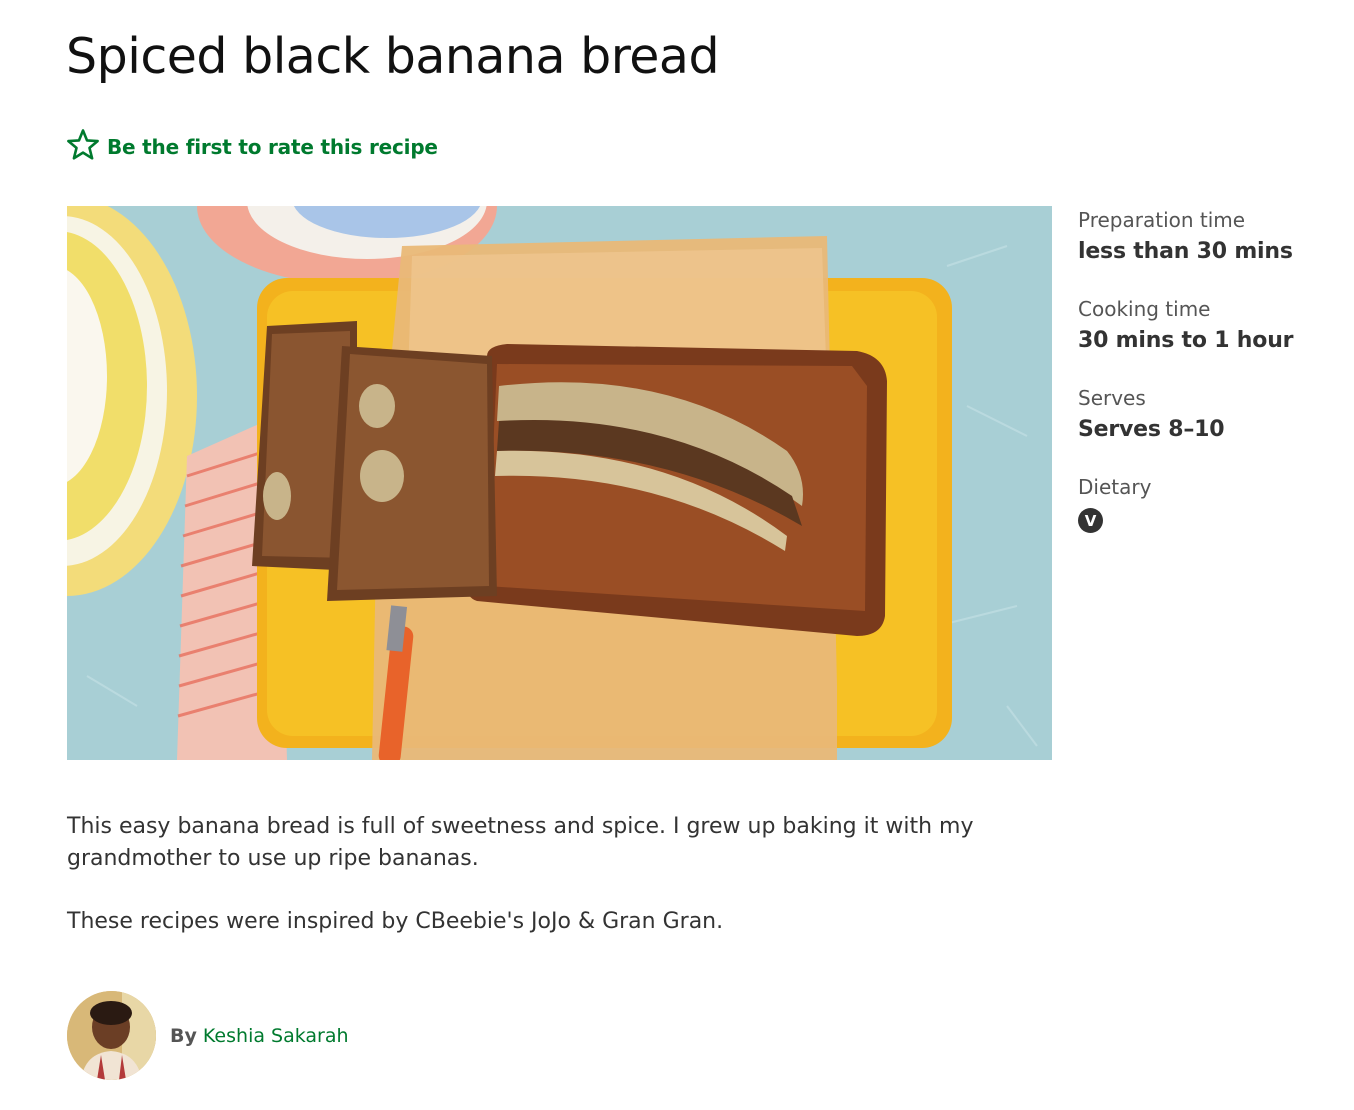 This screenshot has height=1110, width=1354. What do you see at coordinates (83, 147) in the screenshot?
I see `star-outline-icon` at bounding box center [83, 147].